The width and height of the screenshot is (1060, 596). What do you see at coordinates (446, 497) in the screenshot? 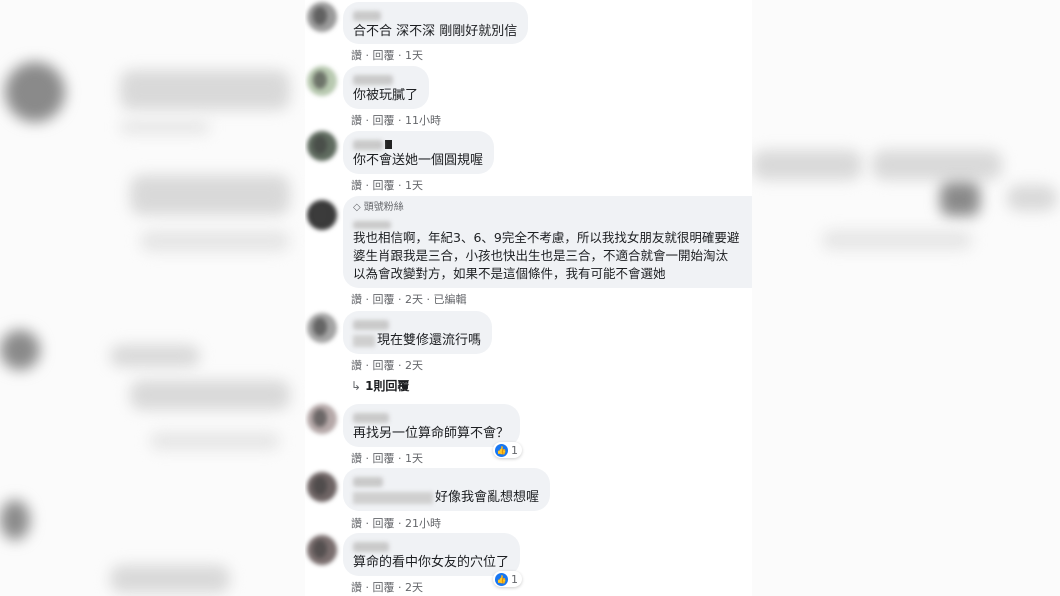
I see `comment-text: 好像我會亂想想喔` at bounding box center [446, 497].